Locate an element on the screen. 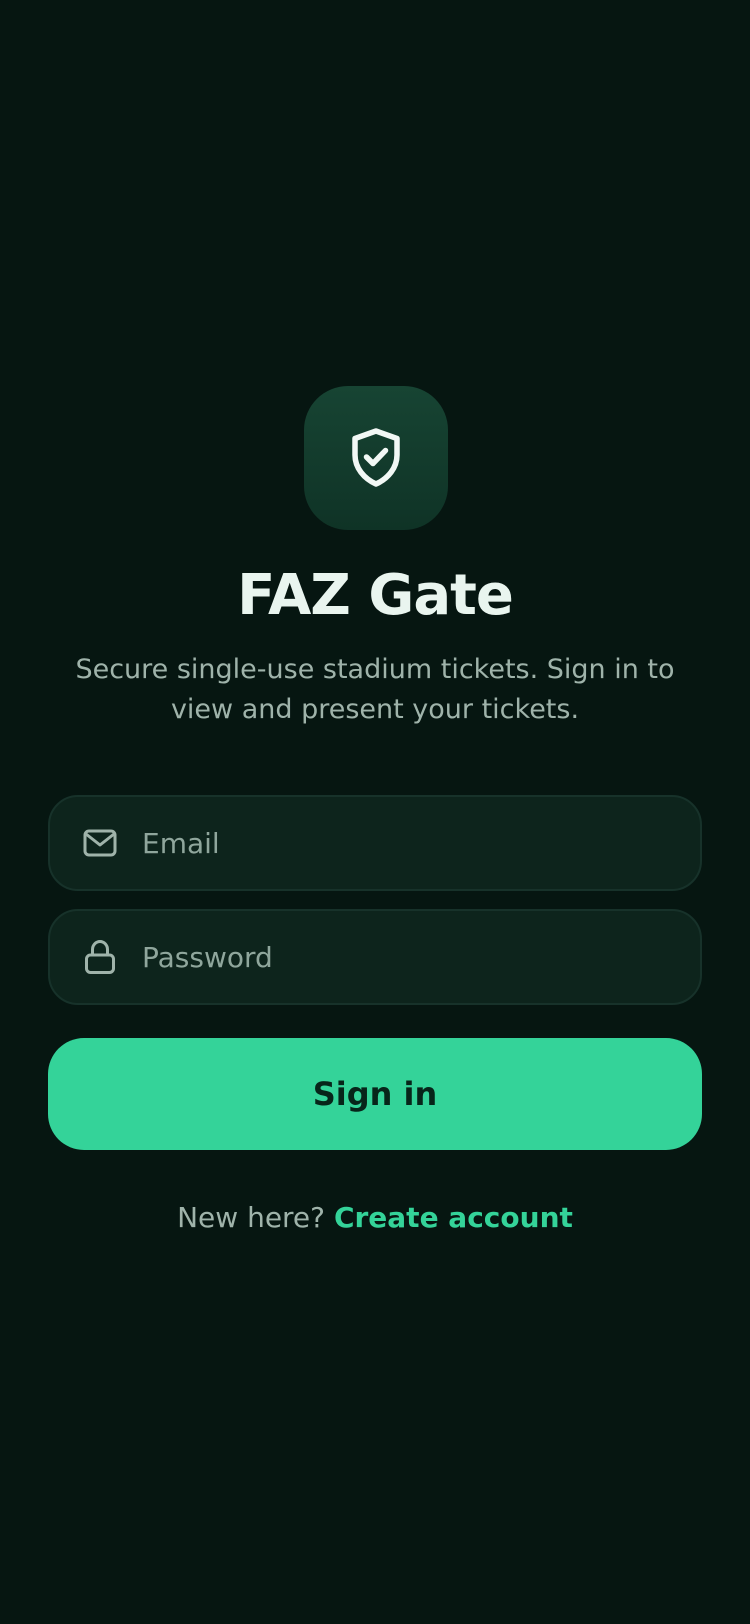 Image resolution: width=750 pixels, height=1624 pixels. signup-prompt: New here? Create account is located at coordinates (375, 1218).